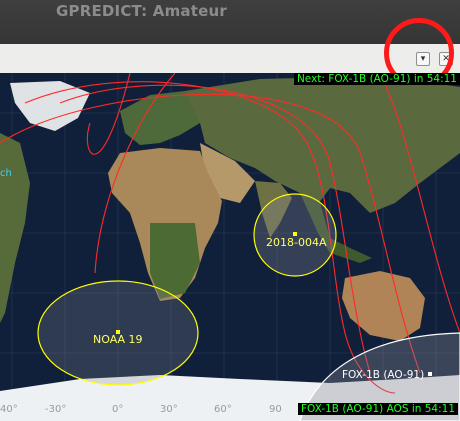 This screenshot has width=460, height=421. I want to click on lon-label: 60°, so click(223, 409).